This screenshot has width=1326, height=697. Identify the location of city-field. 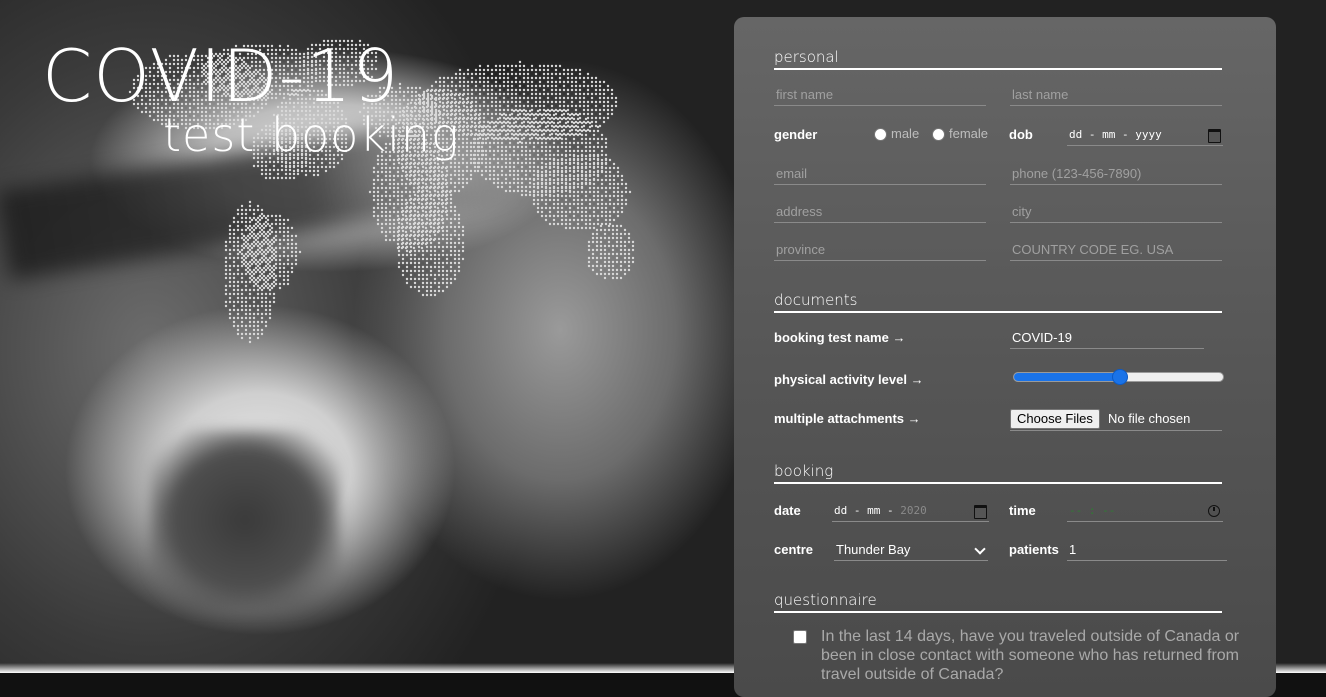
(1116, 212).